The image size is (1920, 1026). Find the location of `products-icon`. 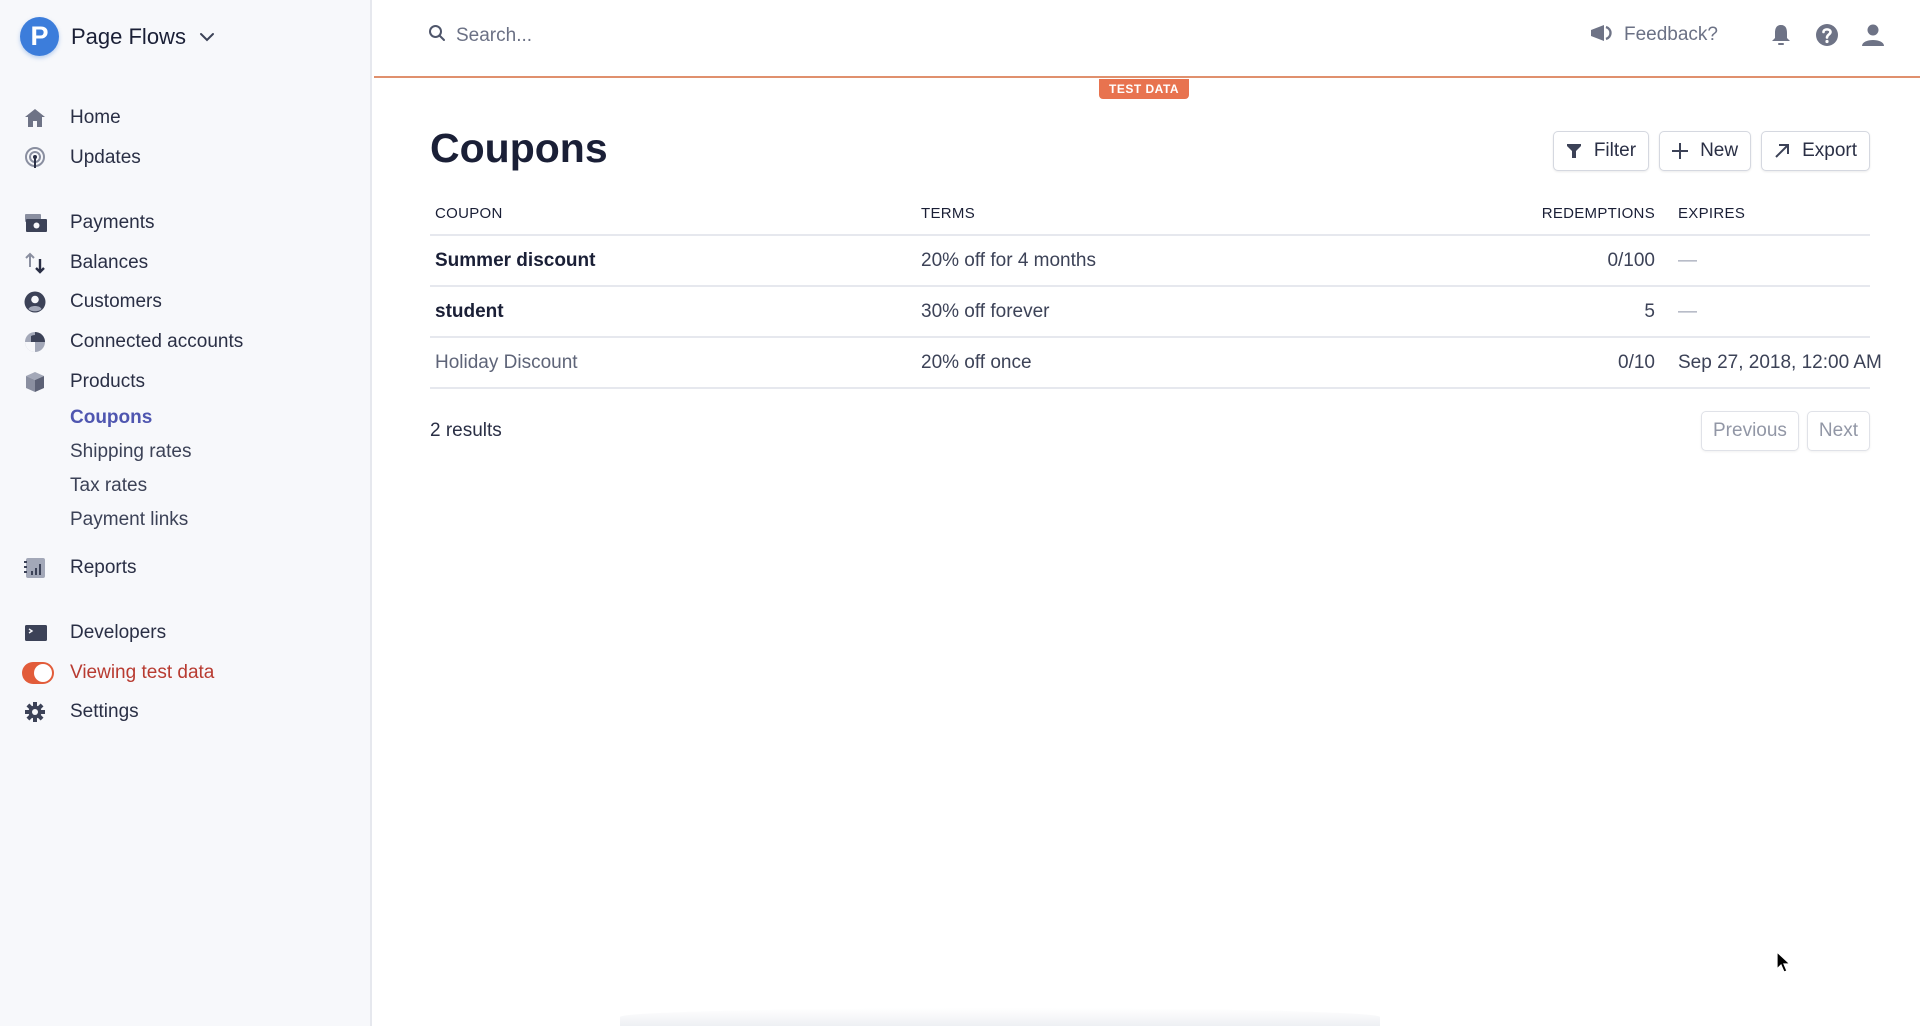

products-icon is located at coordinates (39, 382).